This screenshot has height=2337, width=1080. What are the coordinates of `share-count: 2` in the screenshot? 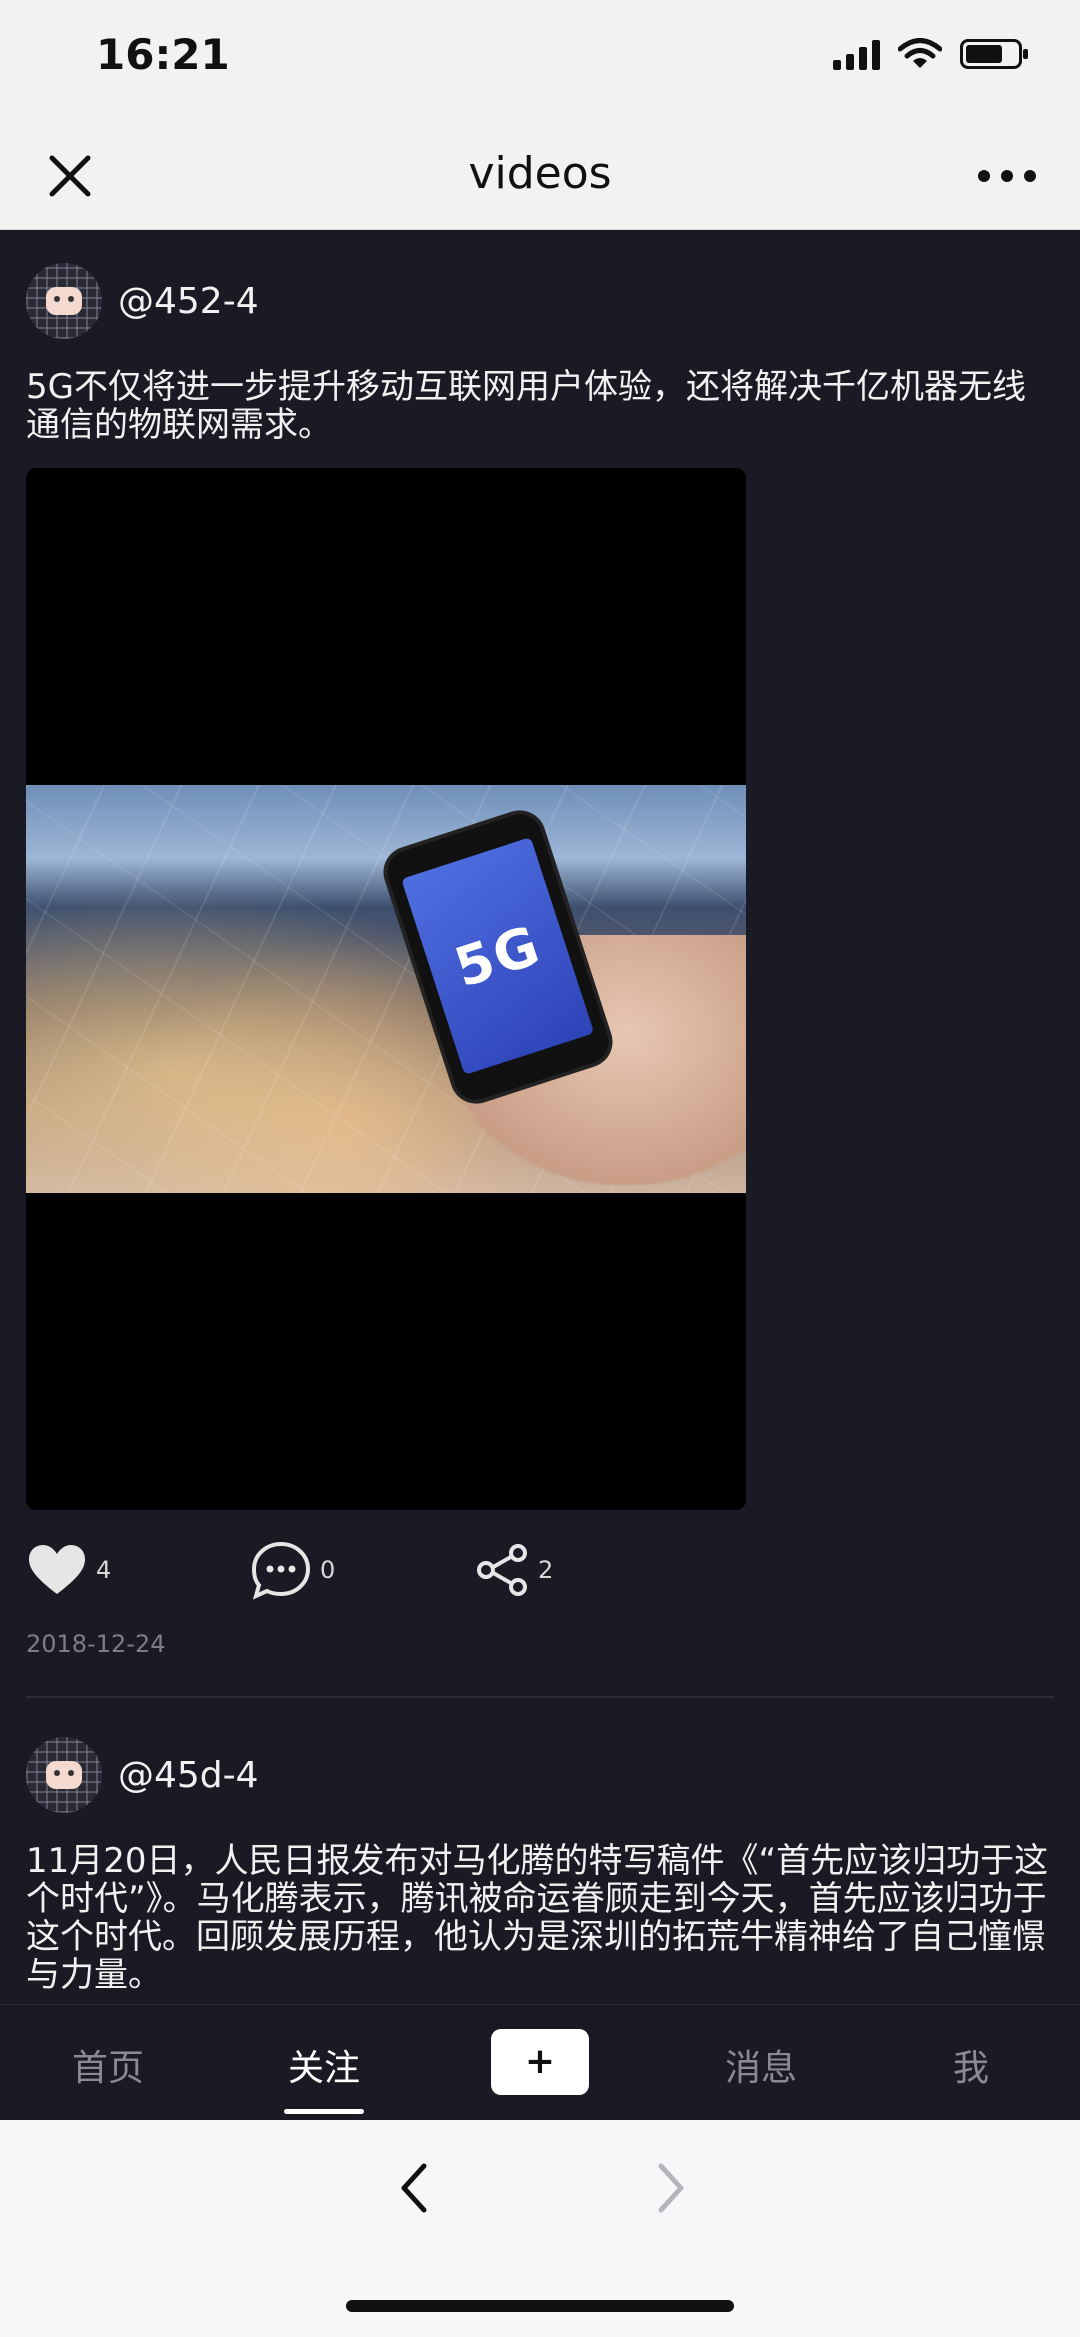 It's located at (546, 1570).